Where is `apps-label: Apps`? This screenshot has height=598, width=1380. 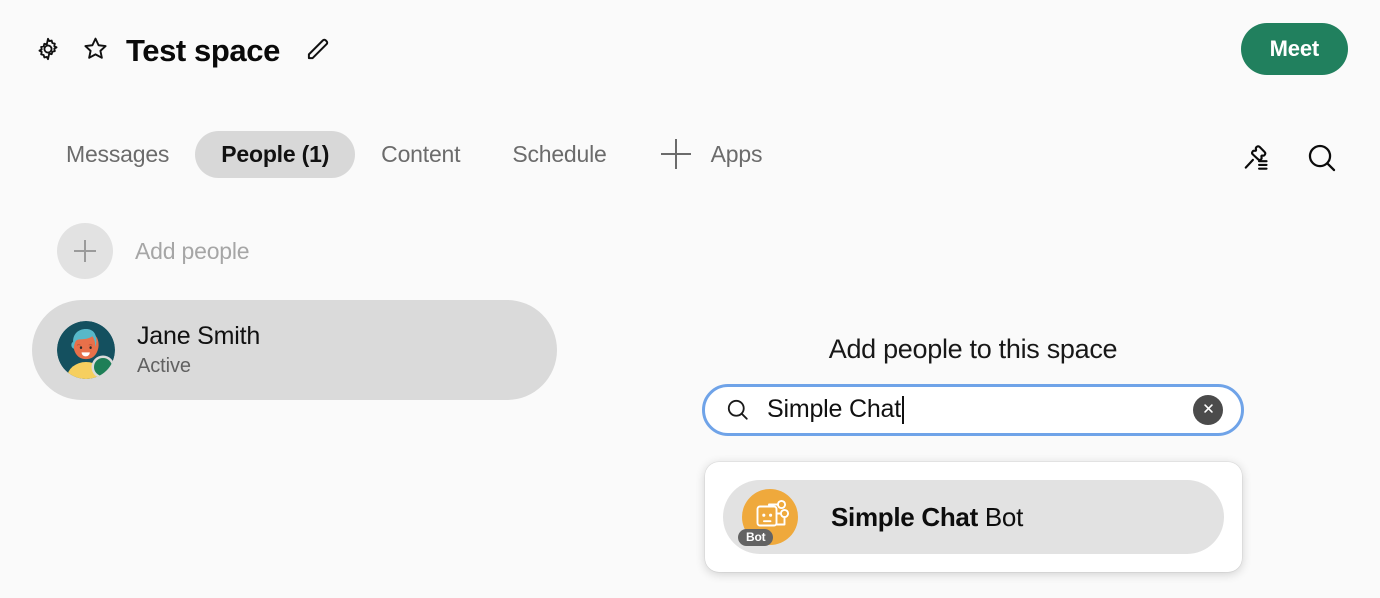
apps-label: Apps is located at coordinates (736, 153).